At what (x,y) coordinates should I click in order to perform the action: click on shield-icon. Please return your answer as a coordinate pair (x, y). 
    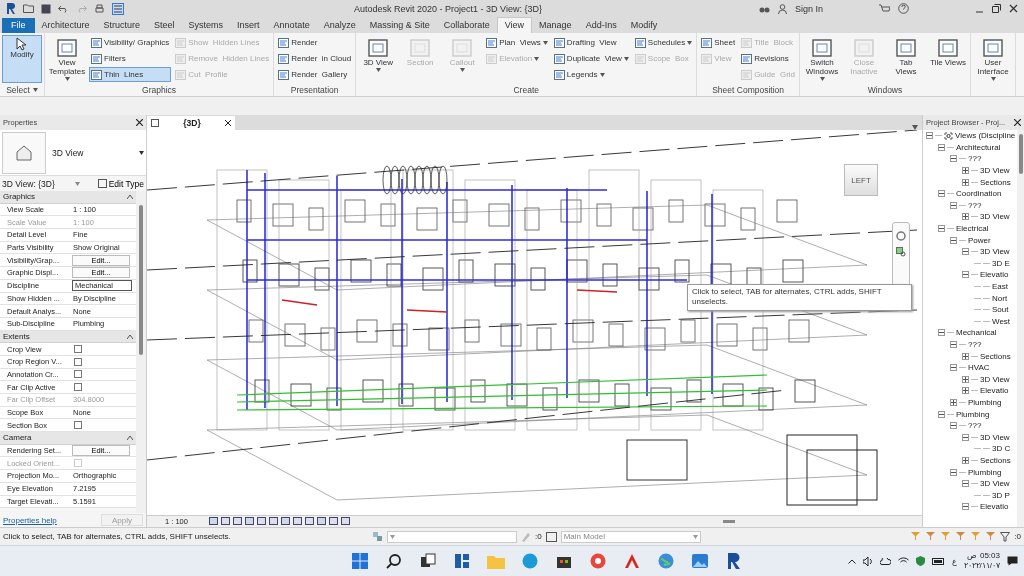
    Looking at the image, I should click on (920, 561).